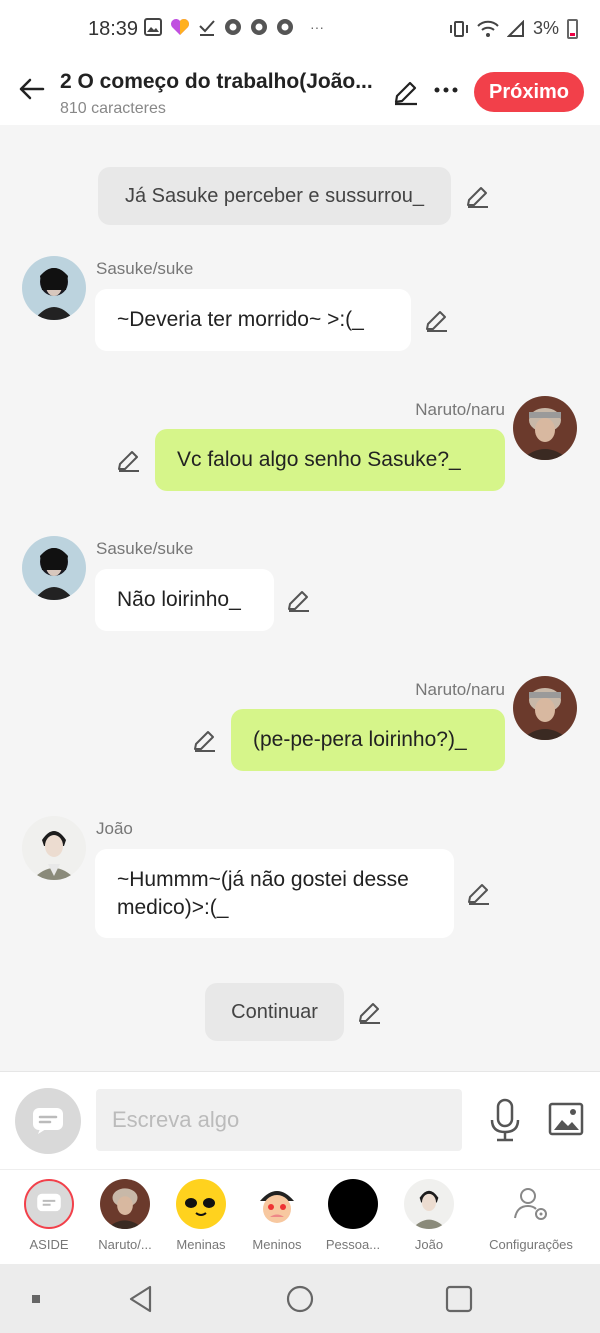  What do you see at coordinates (360, 739) in the screenshot?
I see `message-text: (pe-pe-pera loirinho?)_` at bounding box center [360, 739].